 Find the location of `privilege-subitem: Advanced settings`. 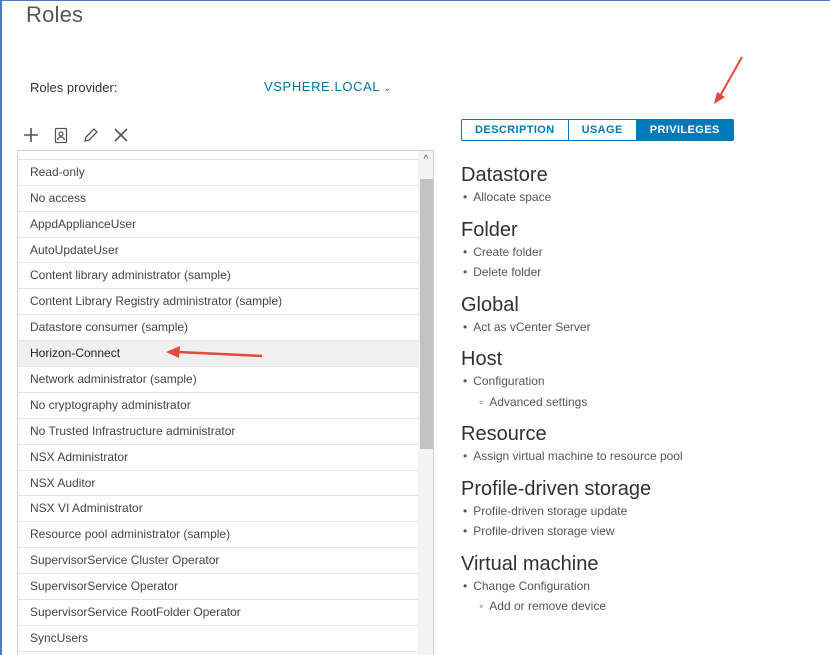

privilege-subitem: Advanced settings is located at coordinates (641, 402).